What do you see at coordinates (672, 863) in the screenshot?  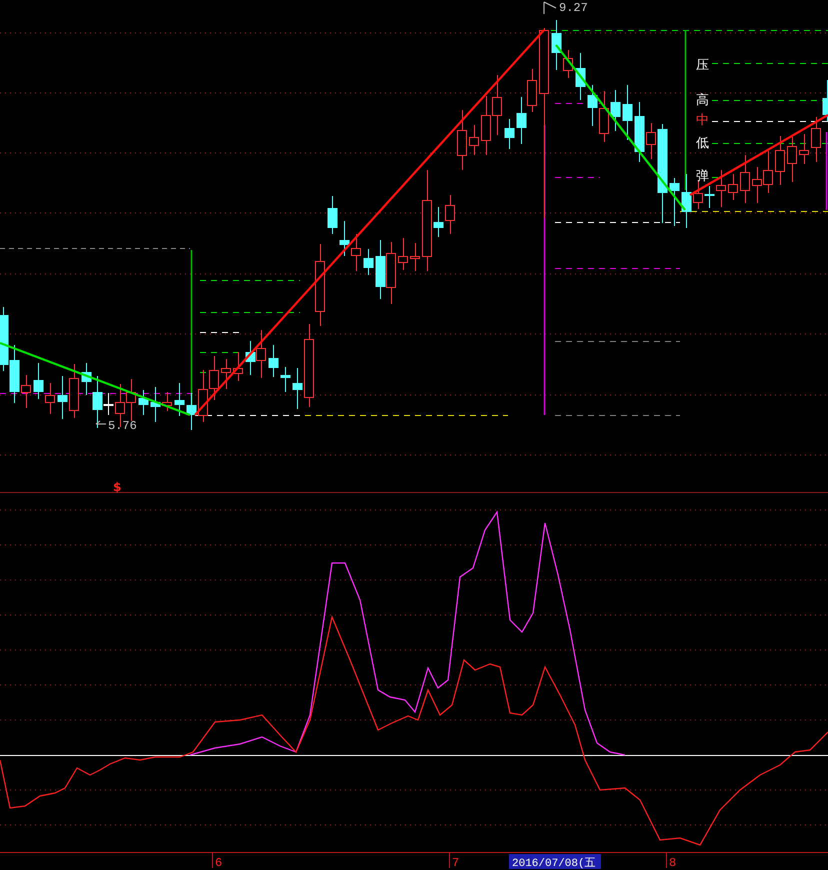 I see `time-tick-label: 8` at bounding box center [672, 863].